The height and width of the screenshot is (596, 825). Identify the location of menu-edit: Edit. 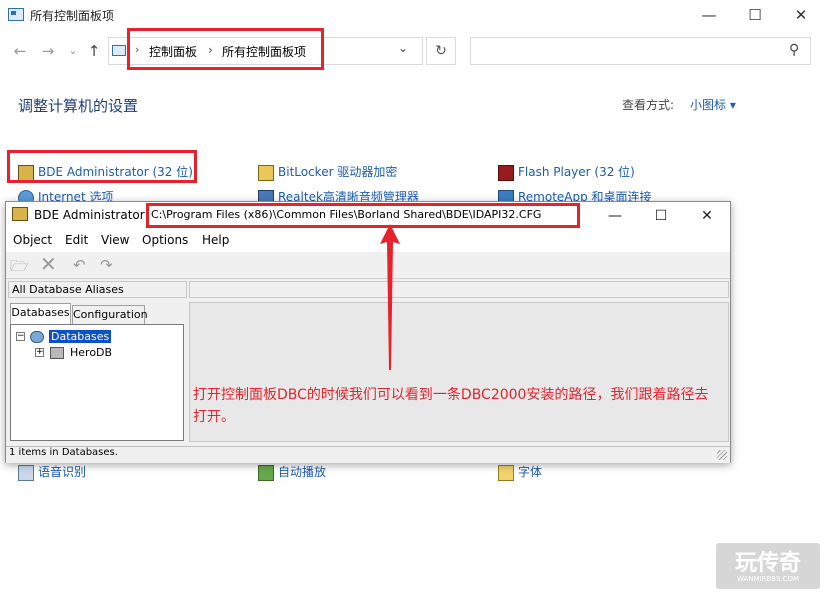
(76, 240).